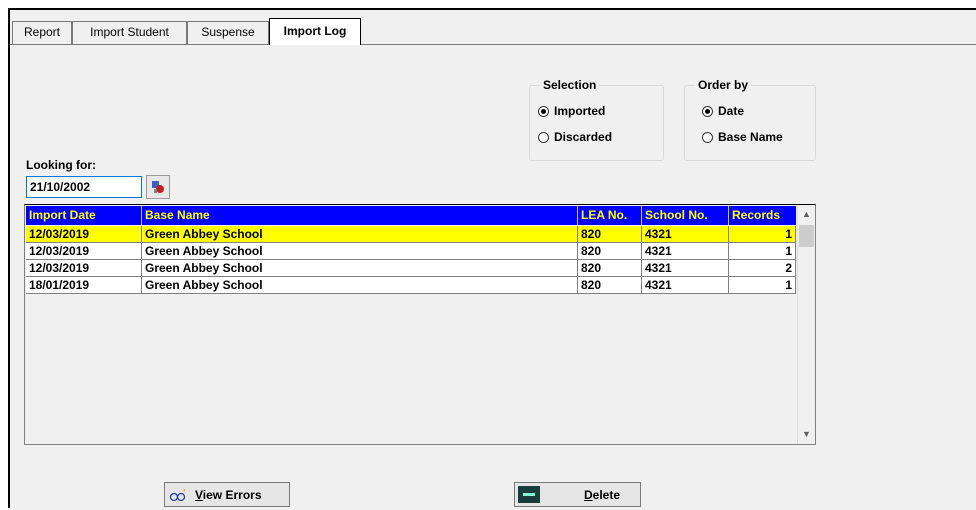 This screenshot has height=510, width=976. Describe the element at coordinates (762, 215) in the screenshot. I see `column-records: Records` at that location.